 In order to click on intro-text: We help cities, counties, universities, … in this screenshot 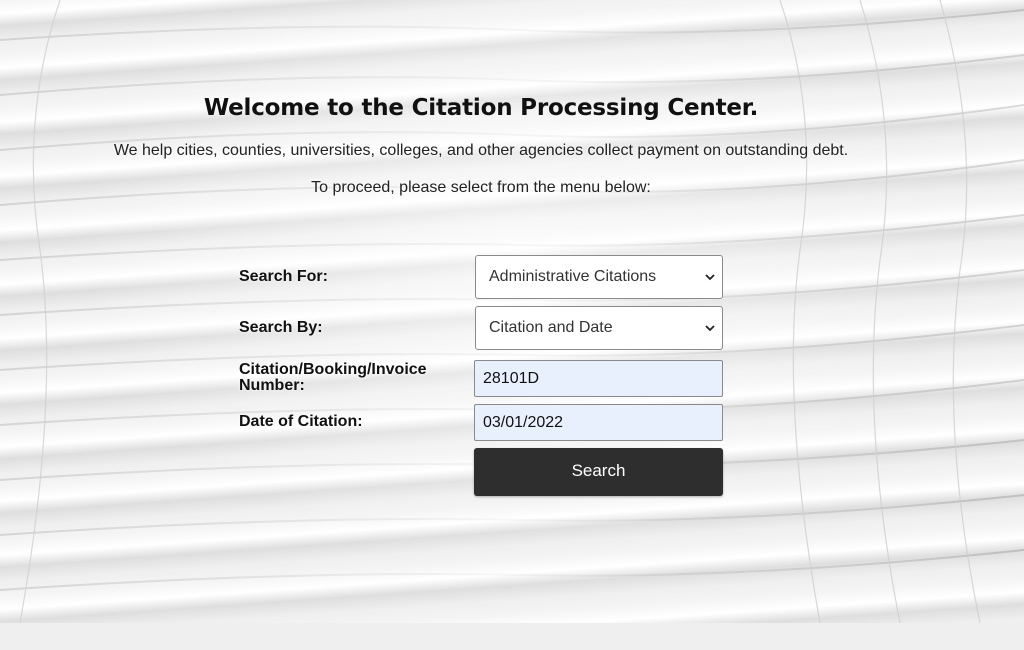, I will do `click(481, 150)`.